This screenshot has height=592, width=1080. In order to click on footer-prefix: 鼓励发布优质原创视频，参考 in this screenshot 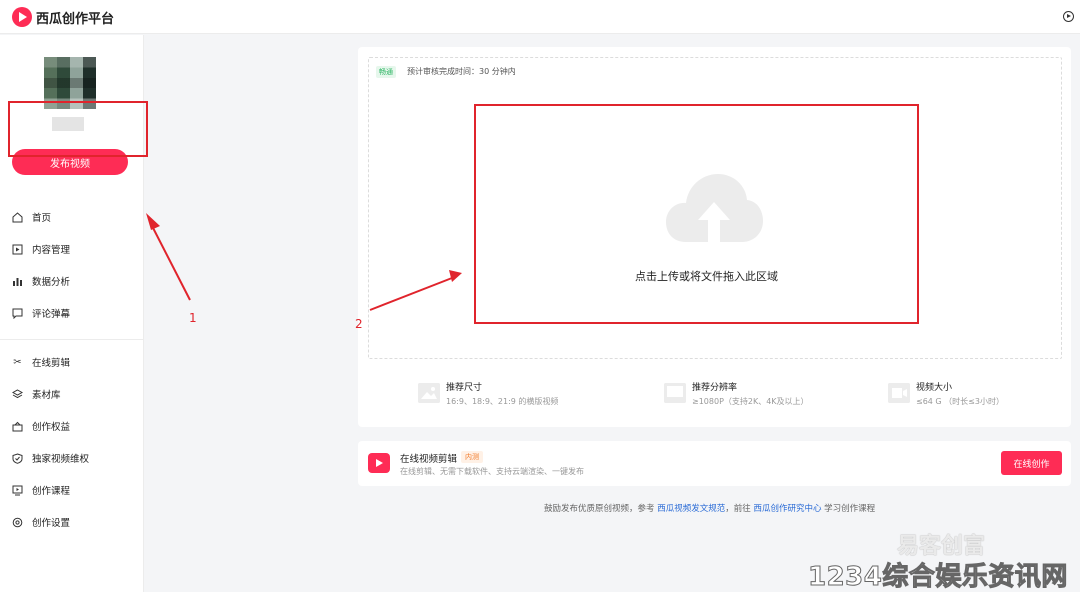, I will do `click(599, 509)`.